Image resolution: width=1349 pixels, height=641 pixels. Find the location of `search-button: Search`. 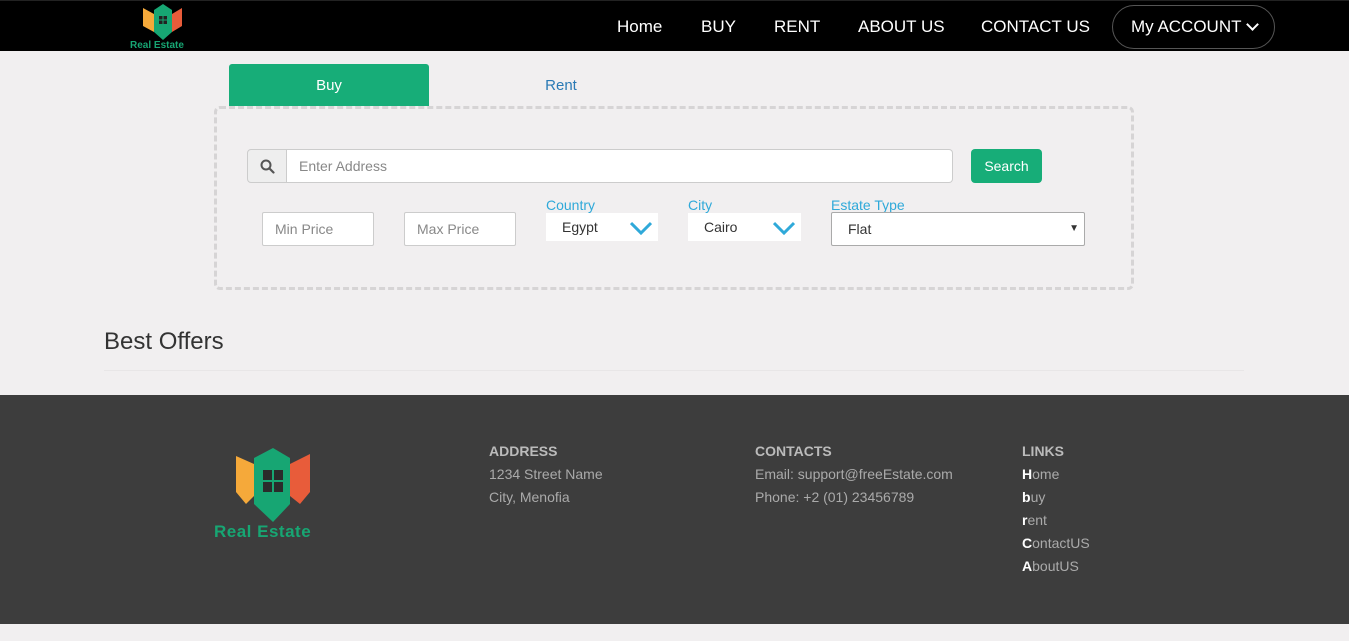

search-button: Search is located at coordinates (1006, 166).